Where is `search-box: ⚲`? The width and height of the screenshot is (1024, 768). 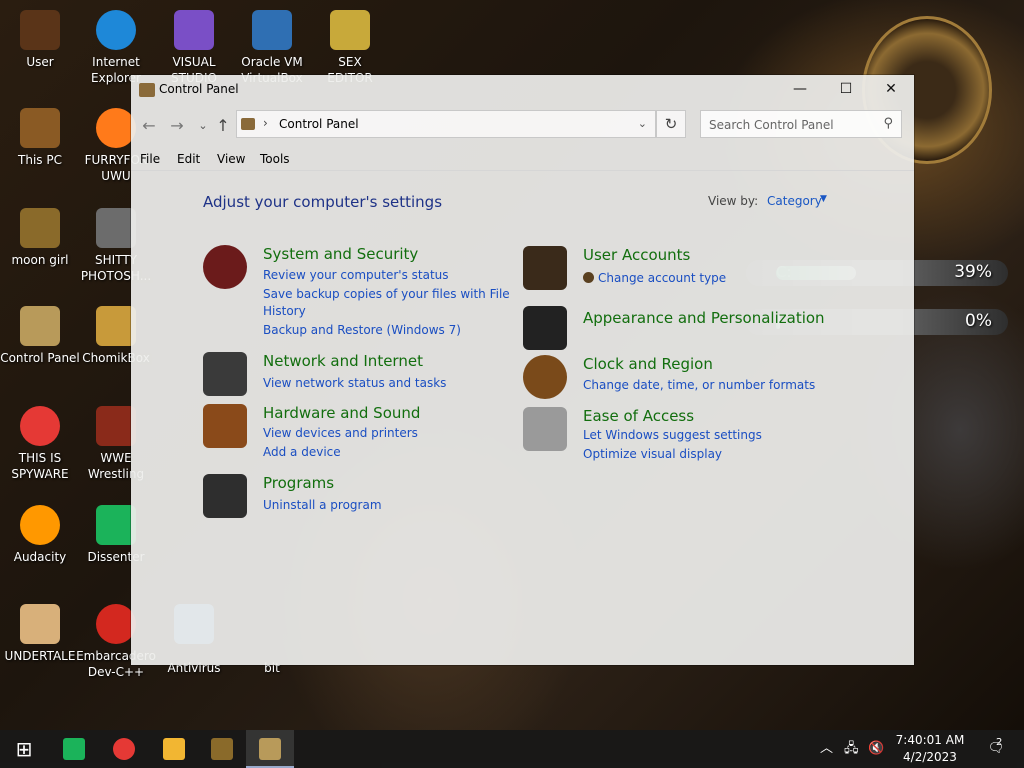
search-box: ⚲ is located at coordinates (801, 124).